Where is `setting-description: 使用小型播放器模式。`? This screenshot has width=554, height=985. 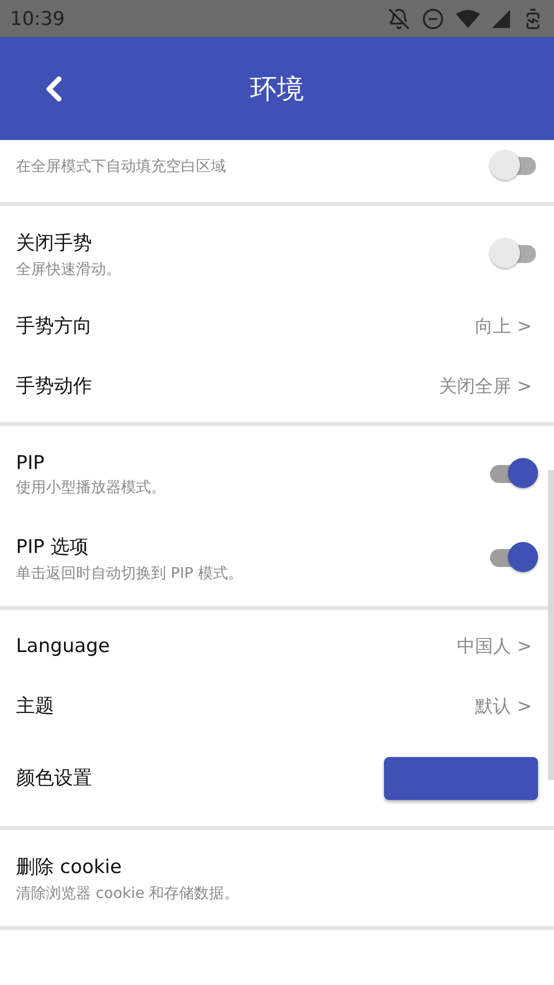 setting-description: 使用小型播放器模式。 is located at coordinates (91, 487).